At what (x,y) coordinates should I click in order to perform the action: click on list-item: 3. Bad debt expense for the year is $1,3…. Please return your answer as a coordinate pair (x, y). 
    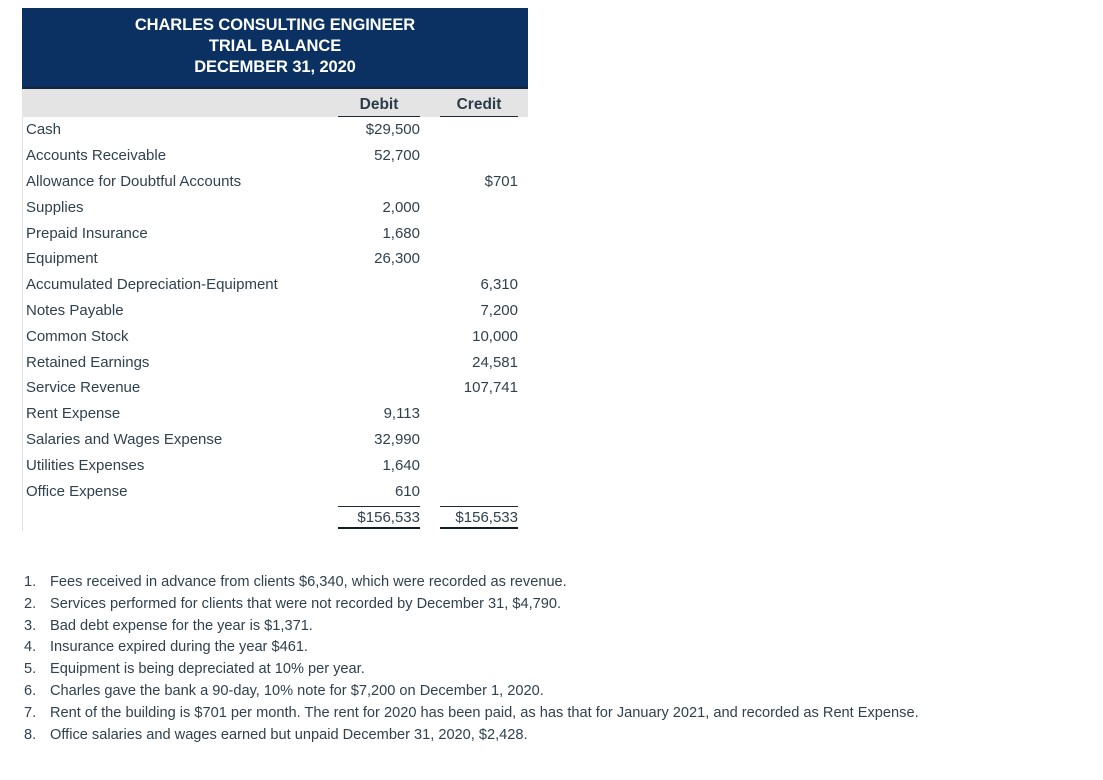
    Looking at the image, I should click on (559, 627).